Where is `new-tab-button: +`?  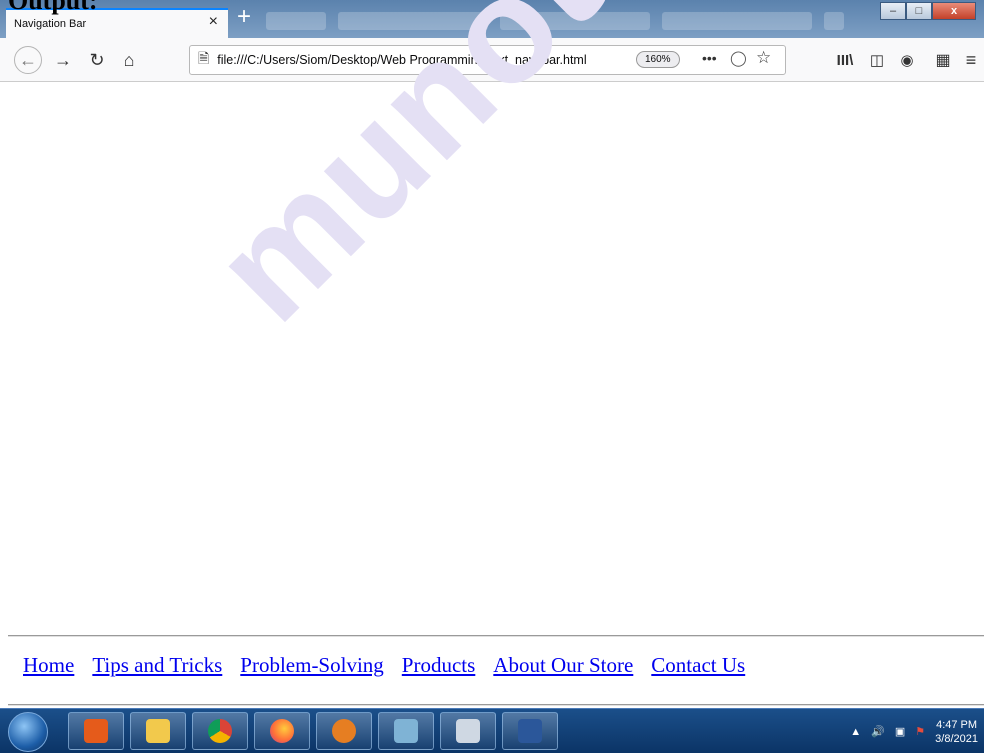 new-tab-button: + is located at coordinates (244, 17).